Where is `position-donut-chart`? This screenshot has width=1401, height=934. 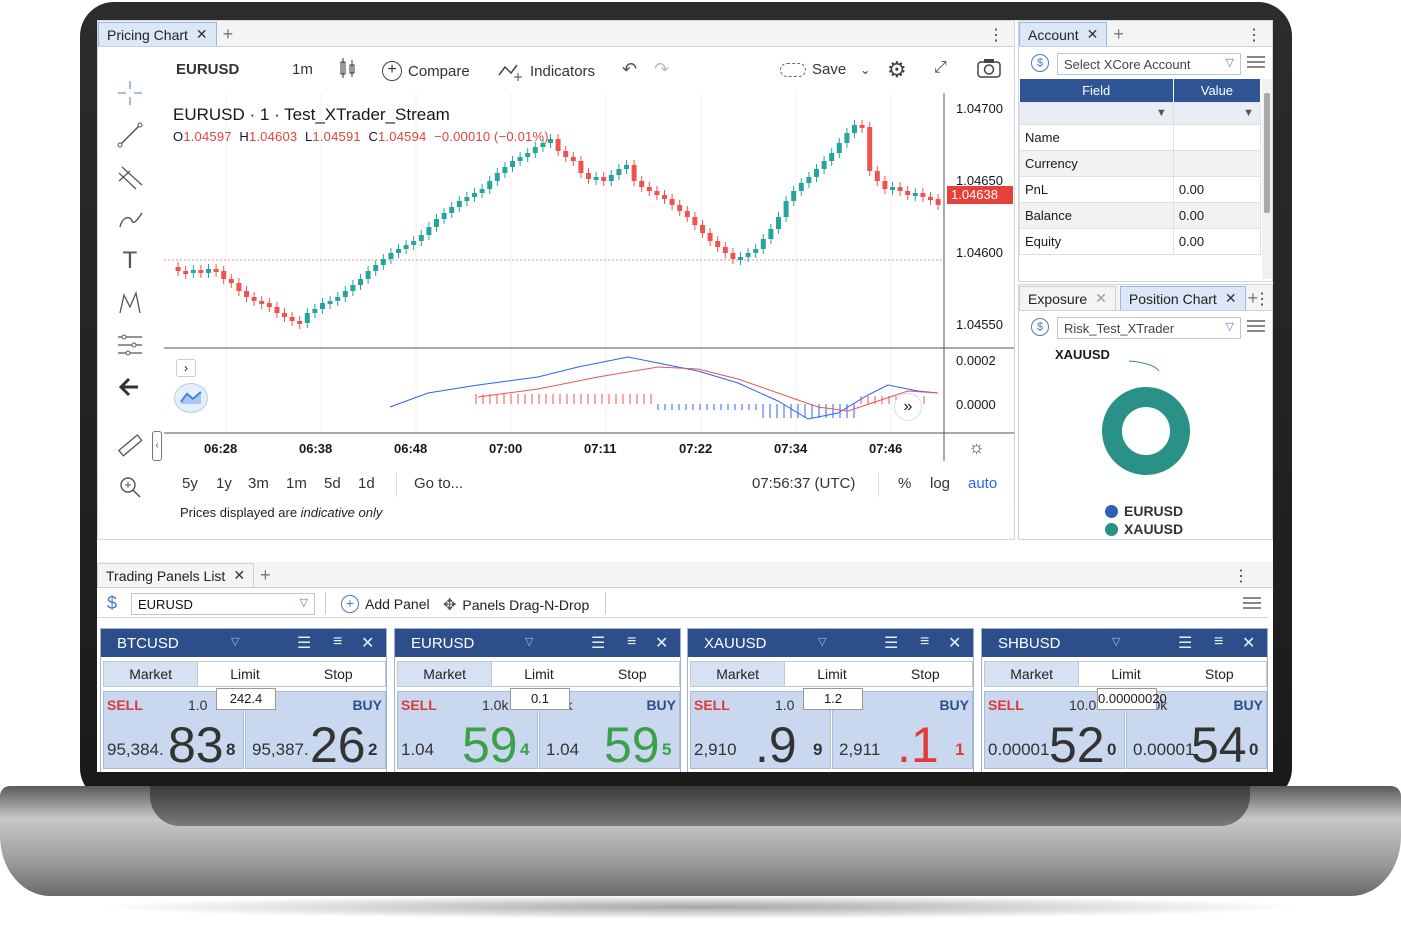
position-donut-chart is located at coordinates (1146, 416).